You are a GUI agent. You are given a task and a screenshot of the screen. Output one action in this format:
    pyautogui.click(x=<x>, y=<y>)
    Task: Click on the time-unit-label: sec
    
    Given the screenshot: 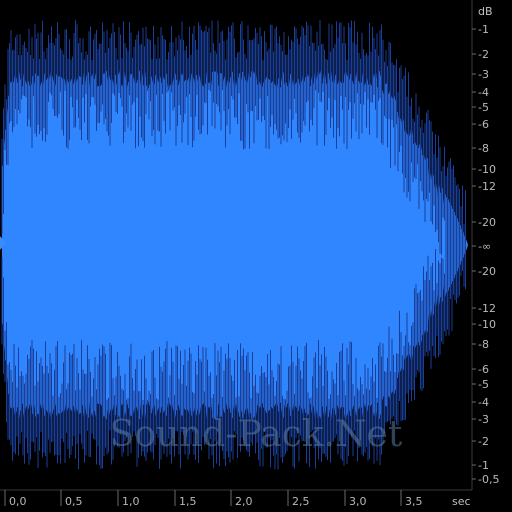 What is the action you would take?
    pyautogui.click(x=461, y=501)
    